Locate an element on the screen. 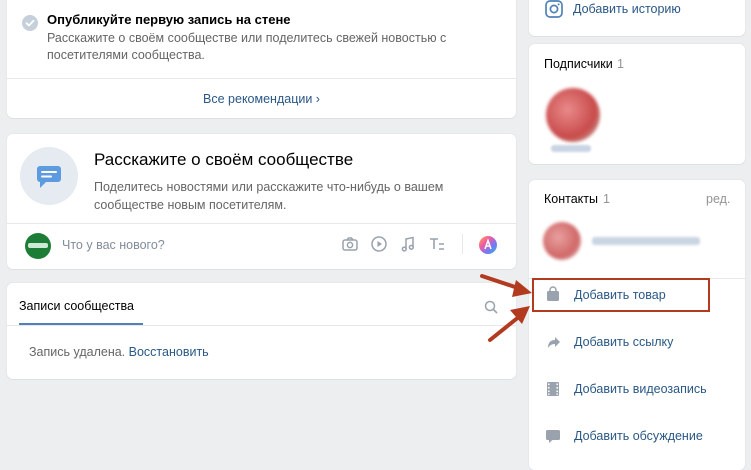 This screenshot has height=470, width=751. community-avatar is located at coordinates (38, 246).